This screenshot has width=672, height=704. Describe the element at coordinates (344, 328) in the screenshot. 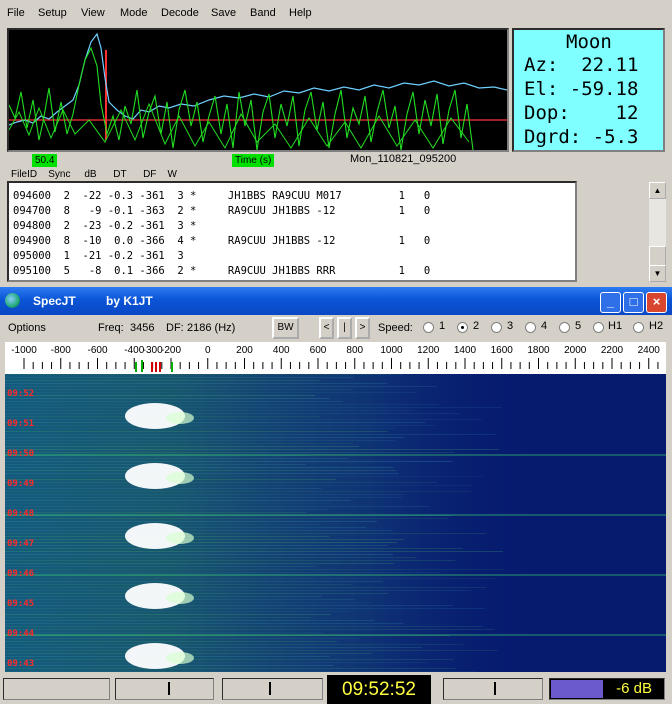

I see `nav-center-button: |` at that location.